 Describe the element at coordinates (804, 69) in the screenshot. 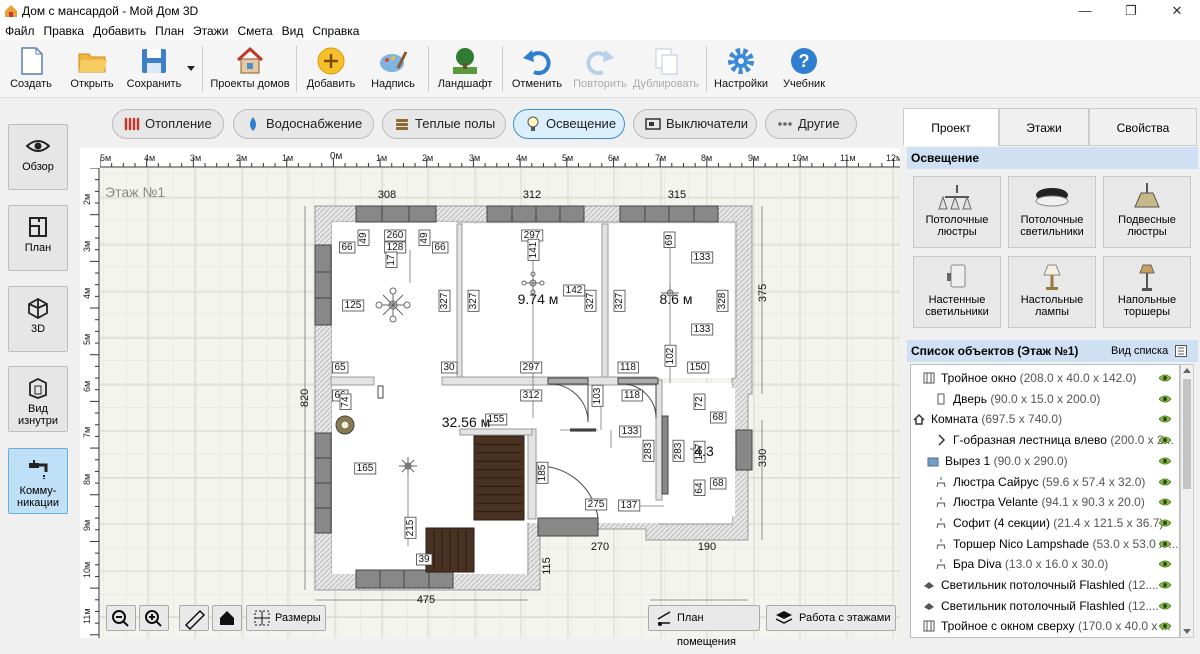

I see `tutorial-button: ? Учебник` at that location.